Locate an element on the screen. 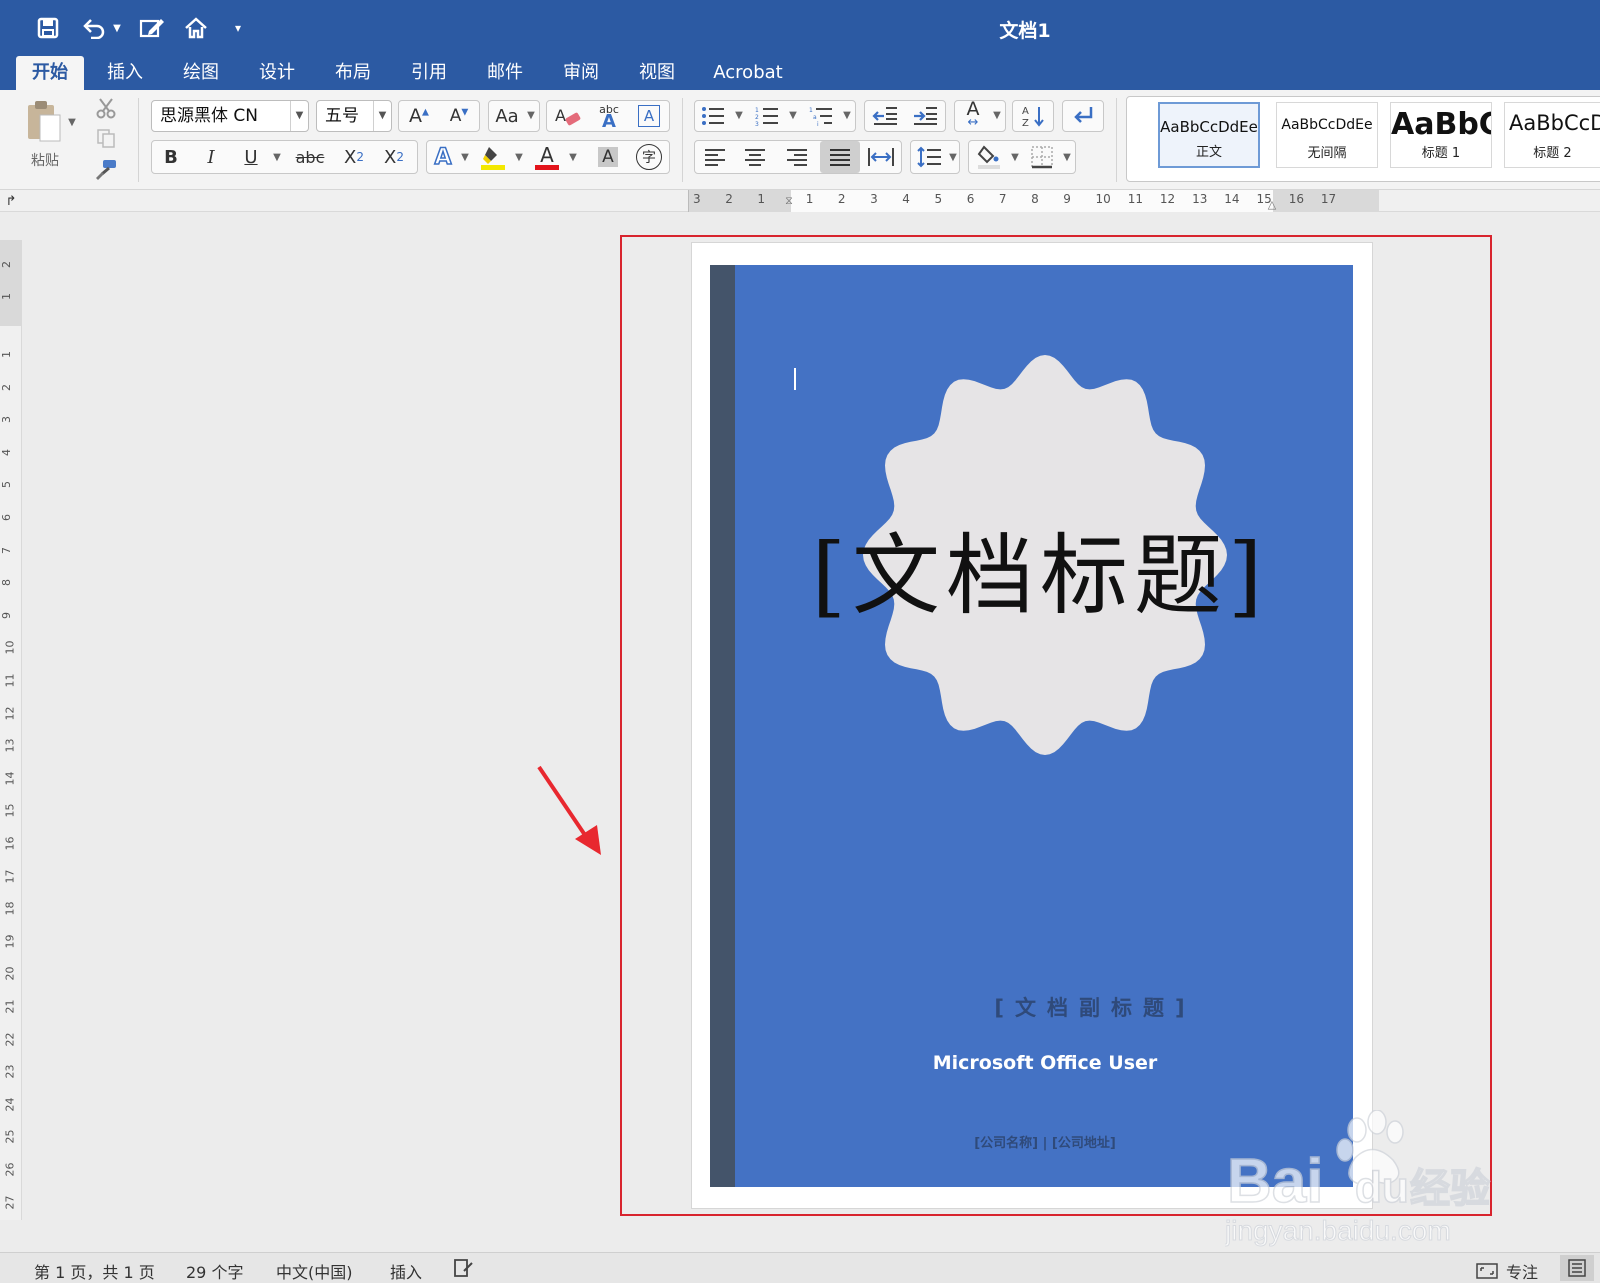 The width and height of the screenshot is (1600, 1283). subscript-button: X2 is located at coordinates (354, 157).